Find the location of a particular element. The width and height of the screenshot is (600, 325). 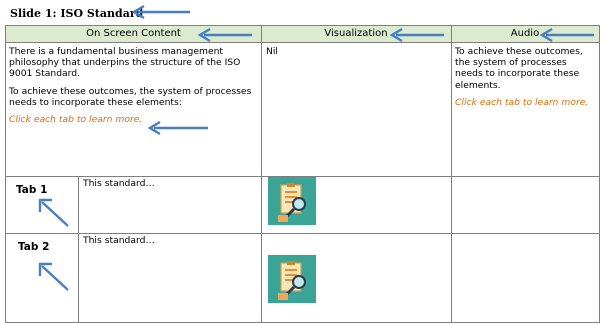

visualization-arrow-icon is located at coordinates (417, 35).